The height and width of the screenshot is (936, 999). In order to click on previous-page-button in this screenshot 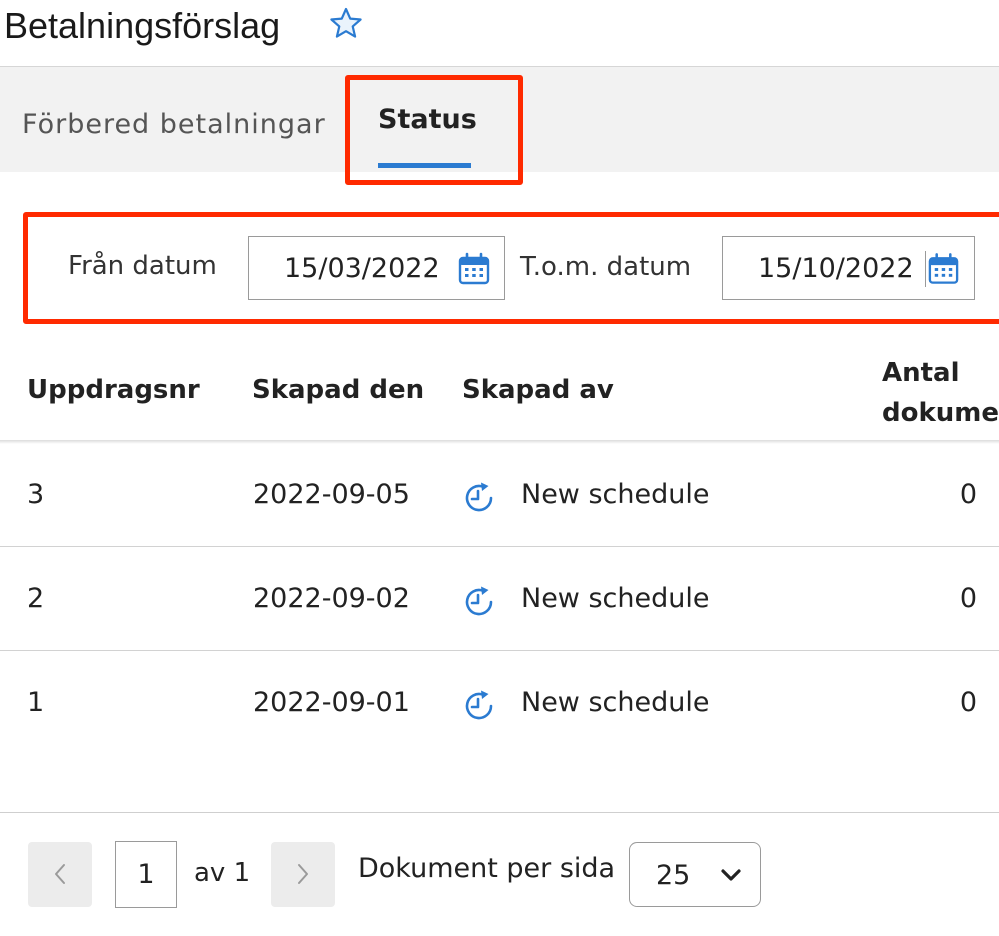, I will do `click(60, 874)`.